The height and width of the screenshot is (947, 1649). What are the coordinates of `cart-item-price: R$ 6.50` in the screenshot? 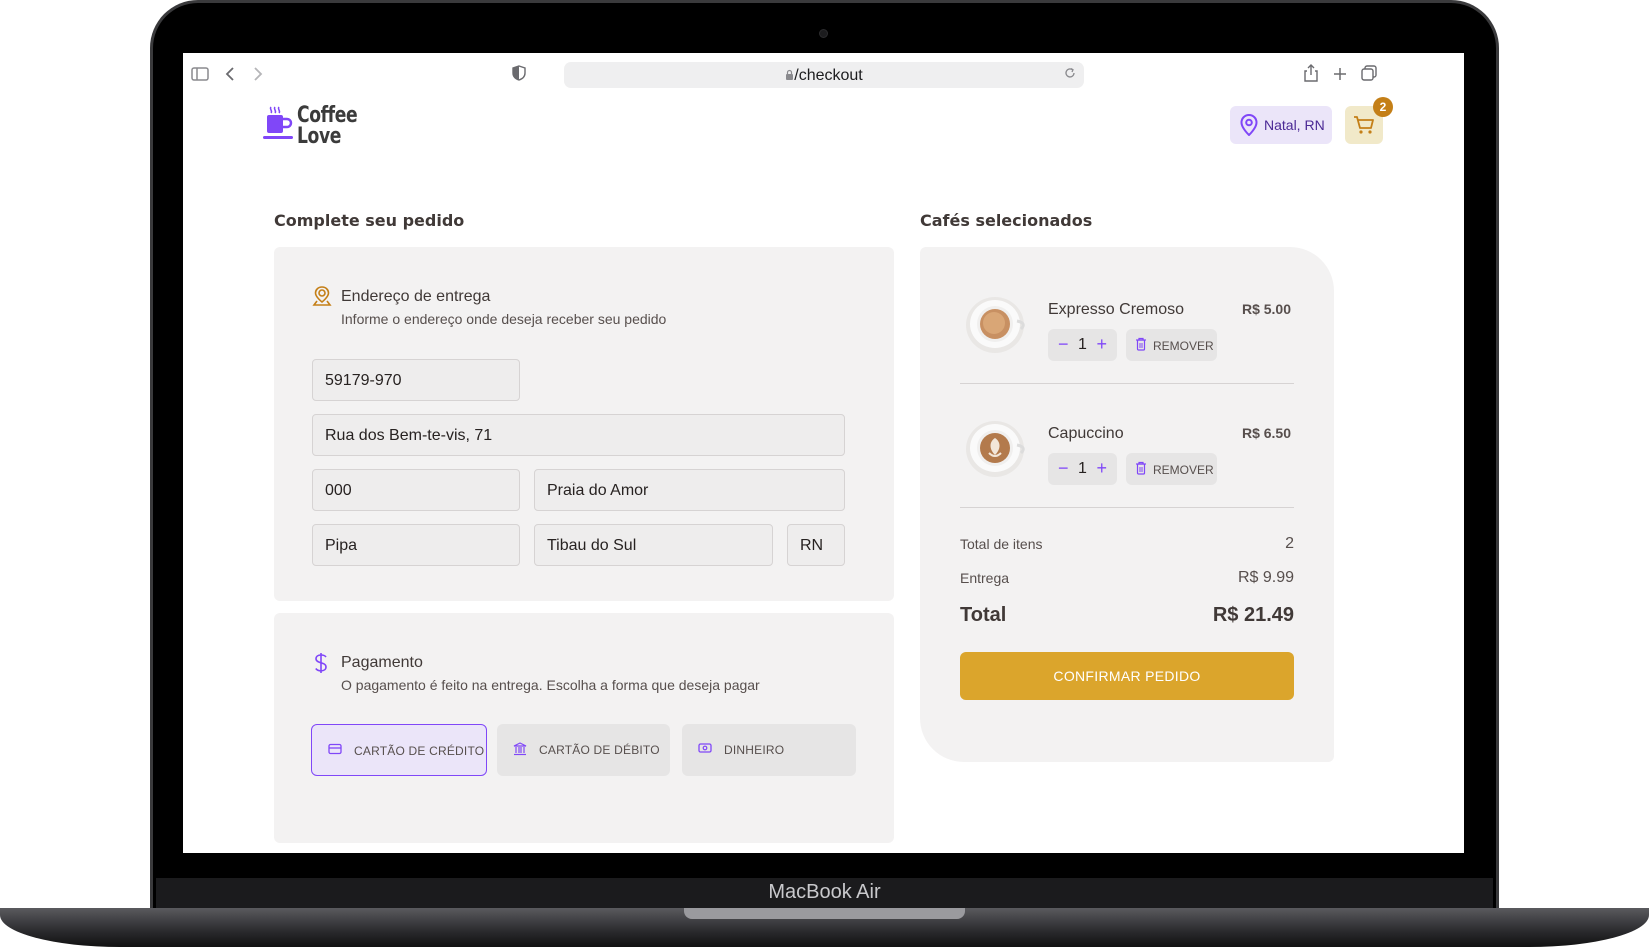 It's located at (1266, 433).